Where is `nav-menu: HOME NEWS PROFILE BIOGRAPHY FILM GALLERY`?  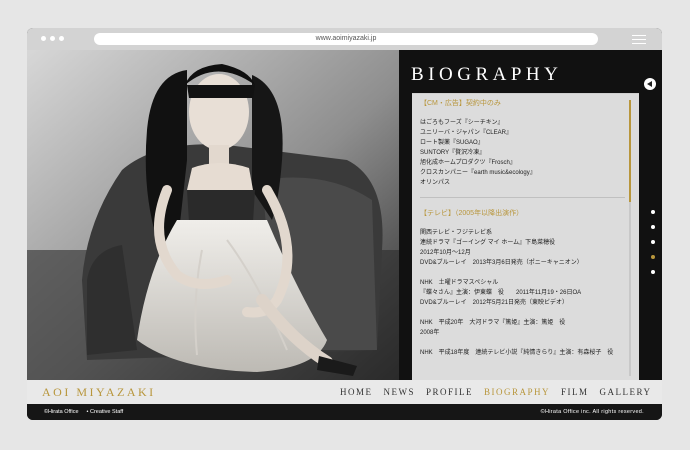 nav-menu: HOME NEWS PROFILE BIOGRAPHY FILM GALLERY is located at coordinates (496, 392).